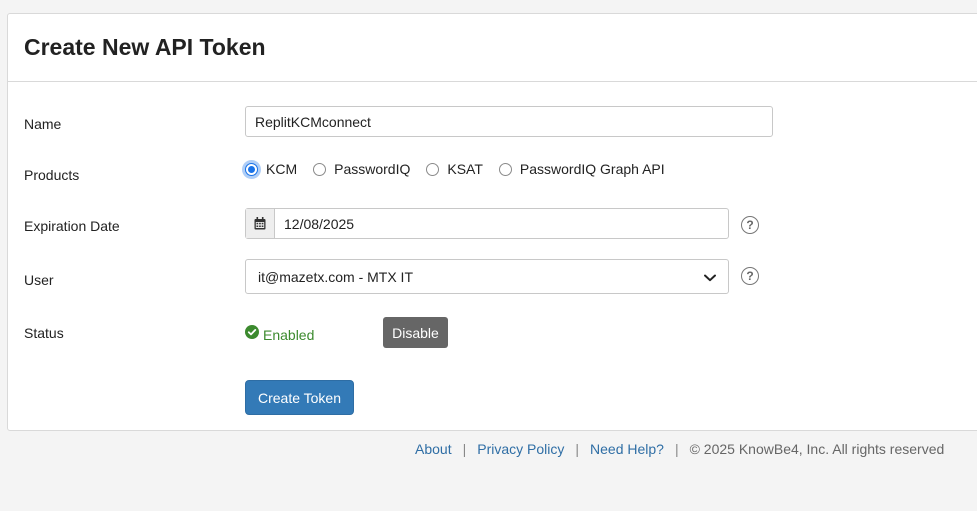  I want to click on check-circle-icon, so click(252, 334).